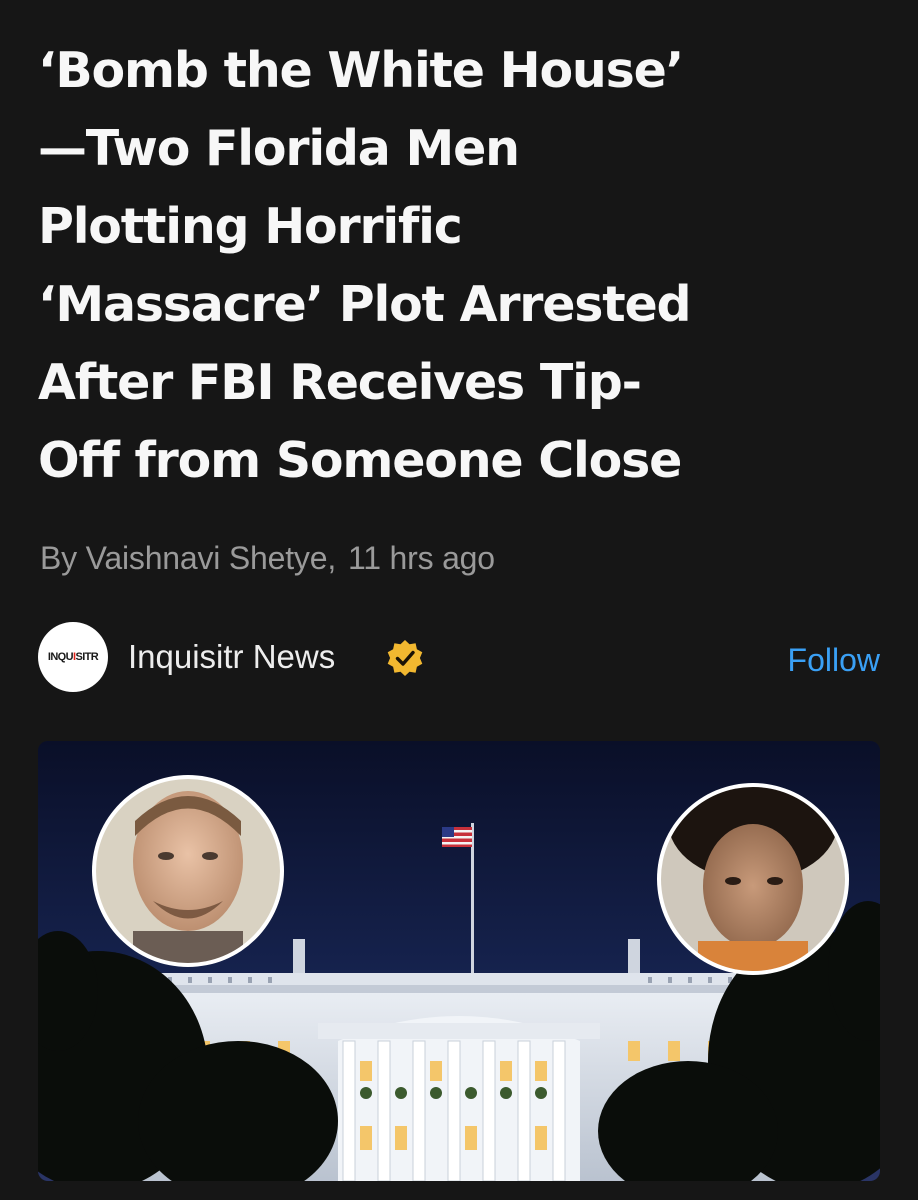 The width and height of the screenshot is (918, 1200). I want to click on headline-line: After FBI Receives Tip-, so click(340, 382).